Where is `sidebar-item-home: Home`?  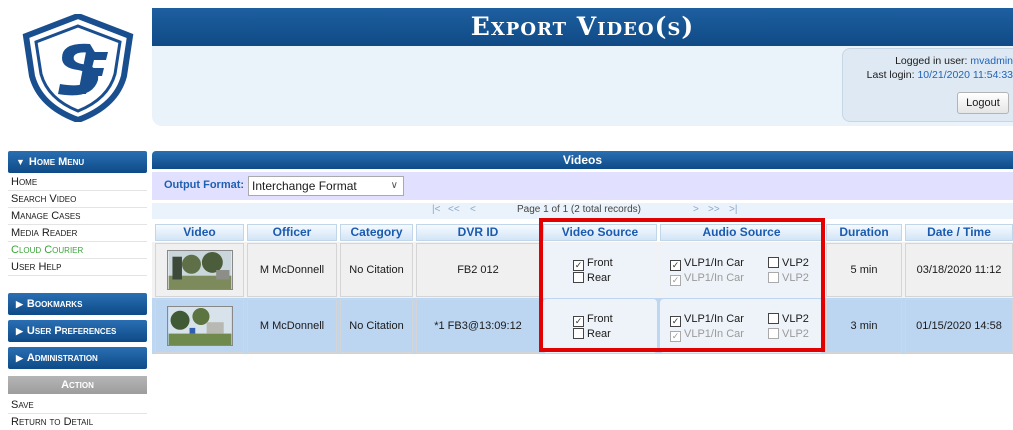 sidebar-item-home: Home is located at coordinates (77, 182).